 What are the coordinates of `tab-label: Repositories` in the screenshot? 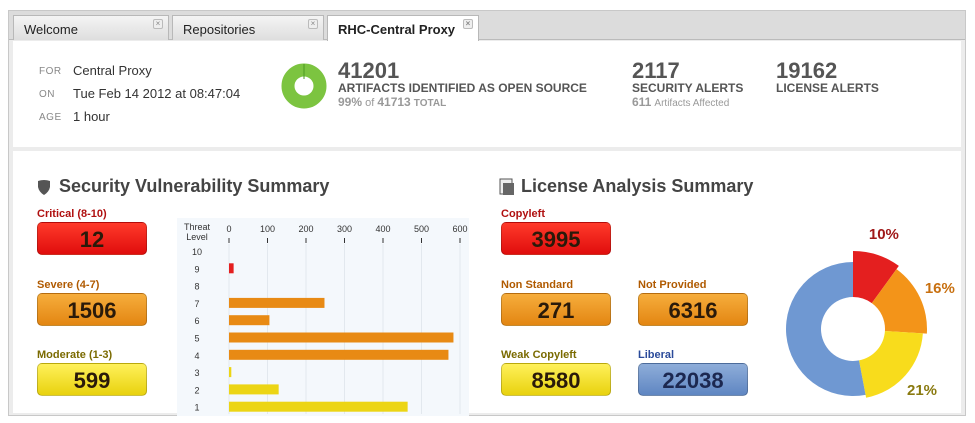 It's located at (219, 29).